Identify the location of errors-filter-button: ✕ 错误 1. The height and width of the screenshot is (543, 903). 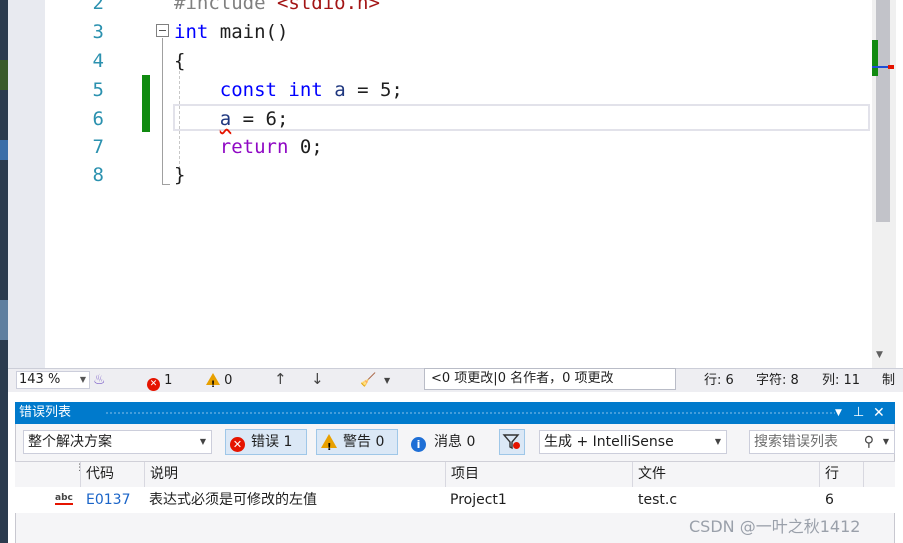
(266, 442).